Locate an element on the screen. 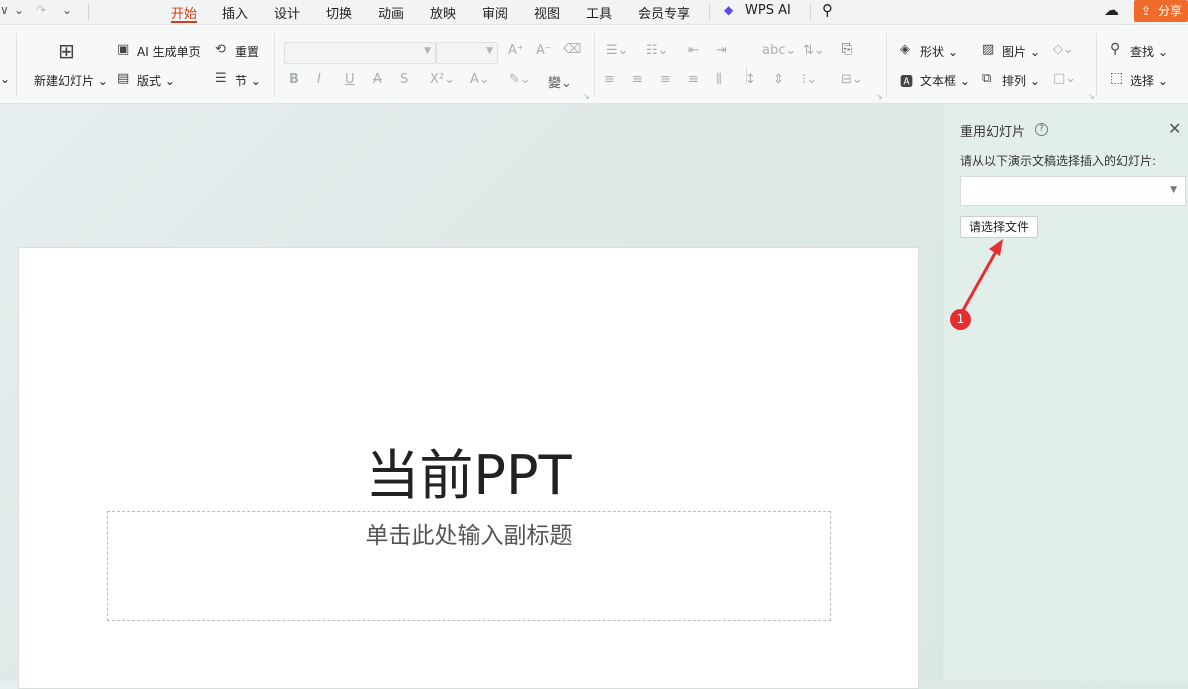 This screenshot has height=689, width=1188. picture-icon: ▨ is located at coordinates (988, 49).